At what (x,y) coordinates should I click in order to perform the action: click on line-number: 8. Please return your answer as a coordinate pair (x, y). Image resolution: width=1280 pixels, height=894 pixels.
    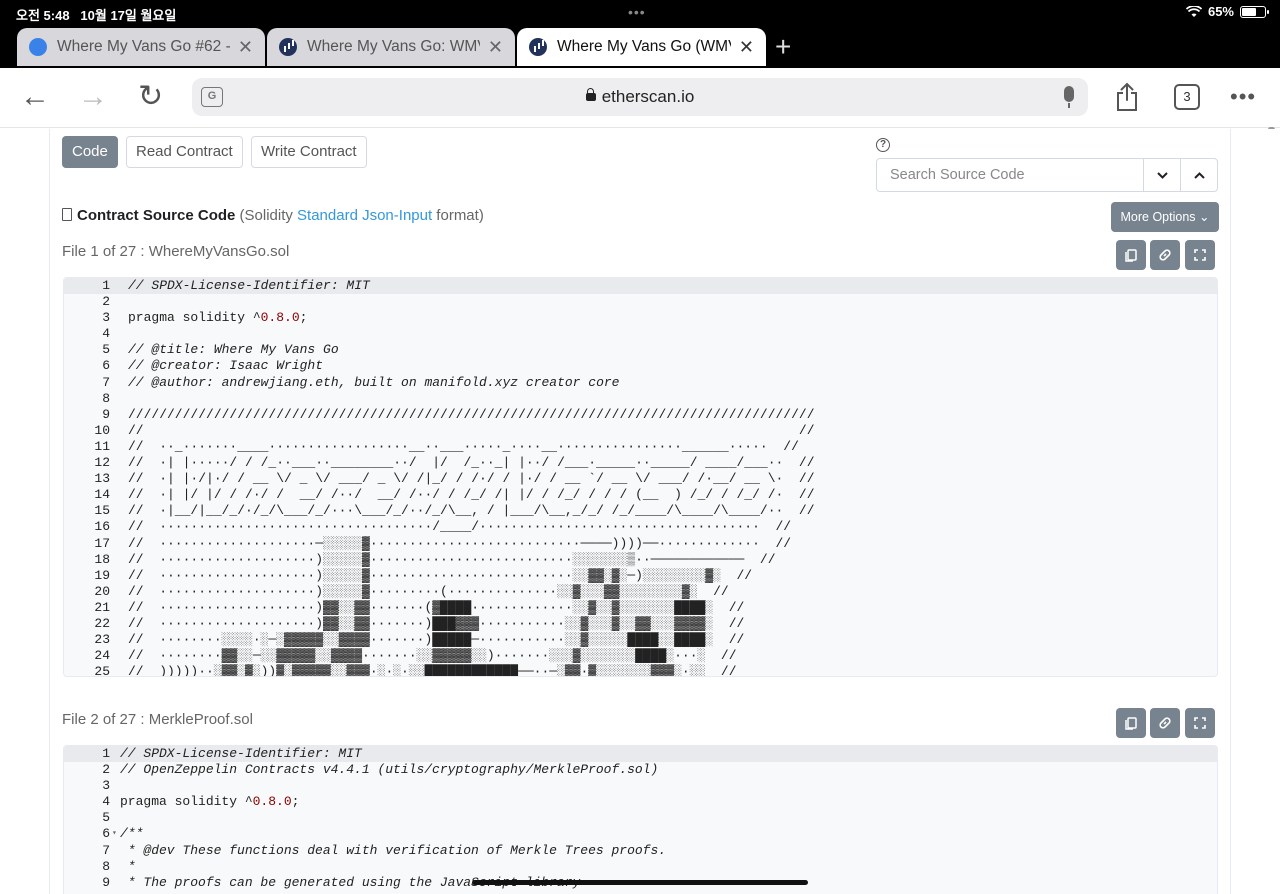
    Looking at the image, I should click on (106, 398).